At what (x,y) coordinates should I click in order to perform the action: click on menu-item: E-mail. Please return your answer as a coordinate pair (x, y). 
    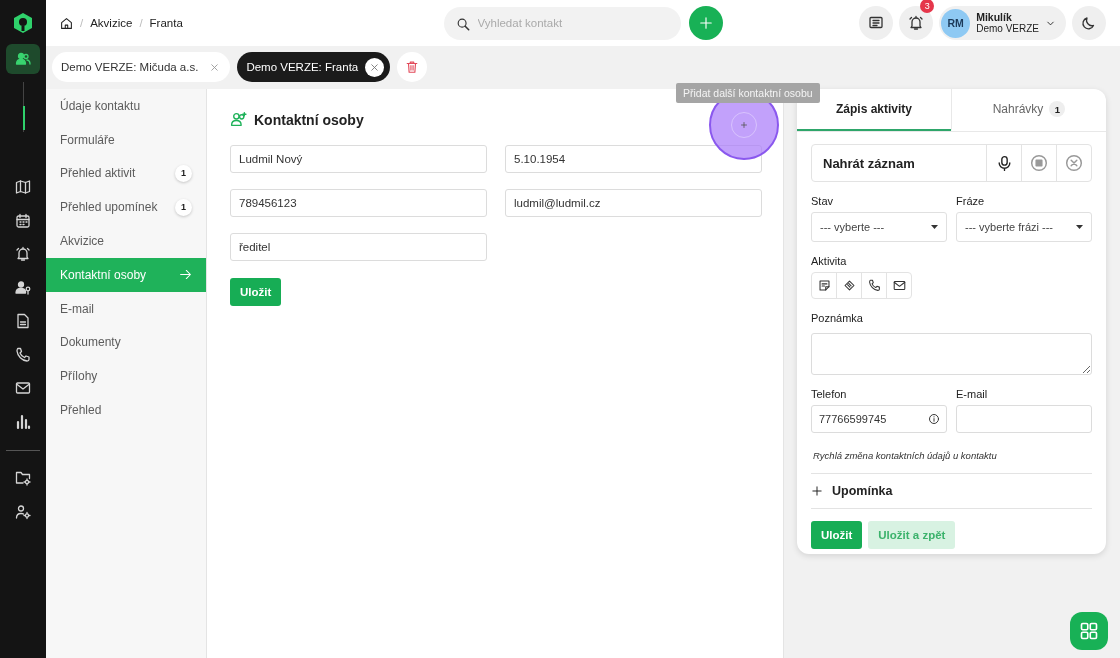
    Looking at the image, I should click on (126, 308).